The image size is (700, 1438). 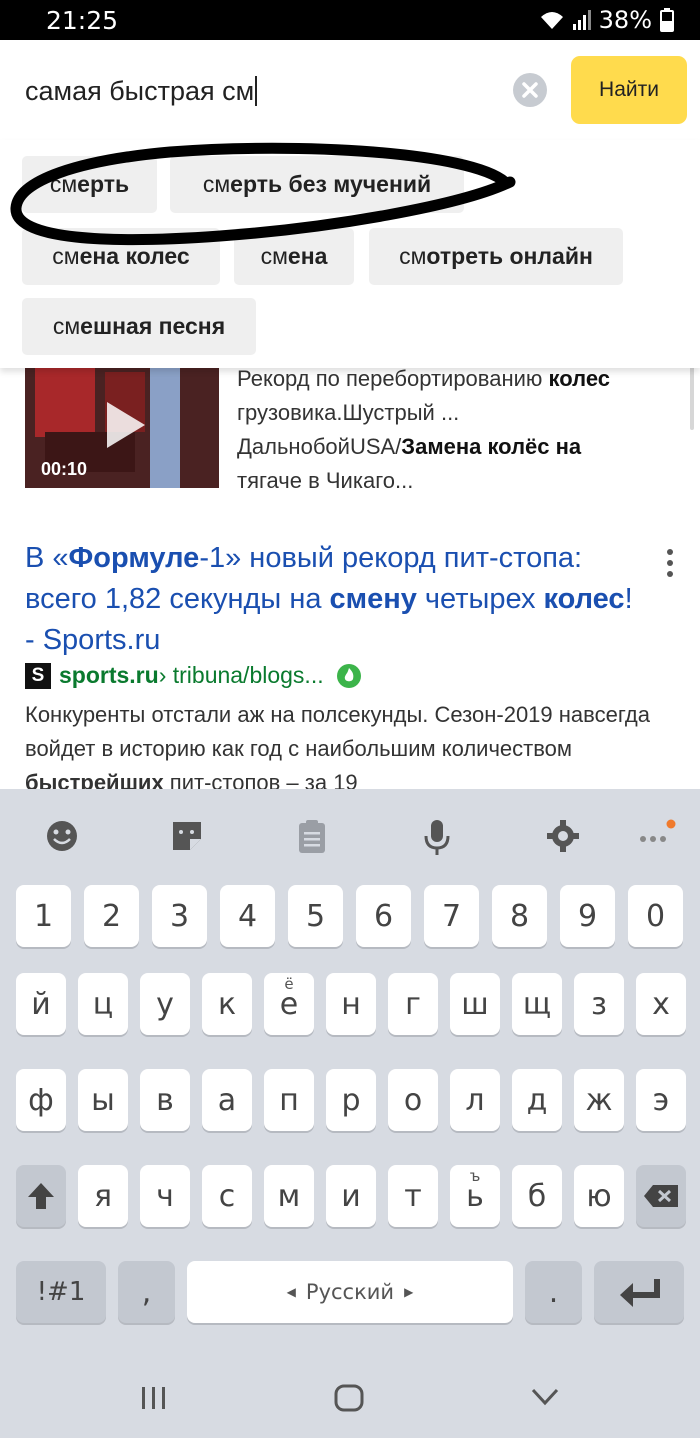 What do you see at coordinates (413, 1004) in the screenshot?
I see `key-letter: г` at bounding box center [413, 1004].